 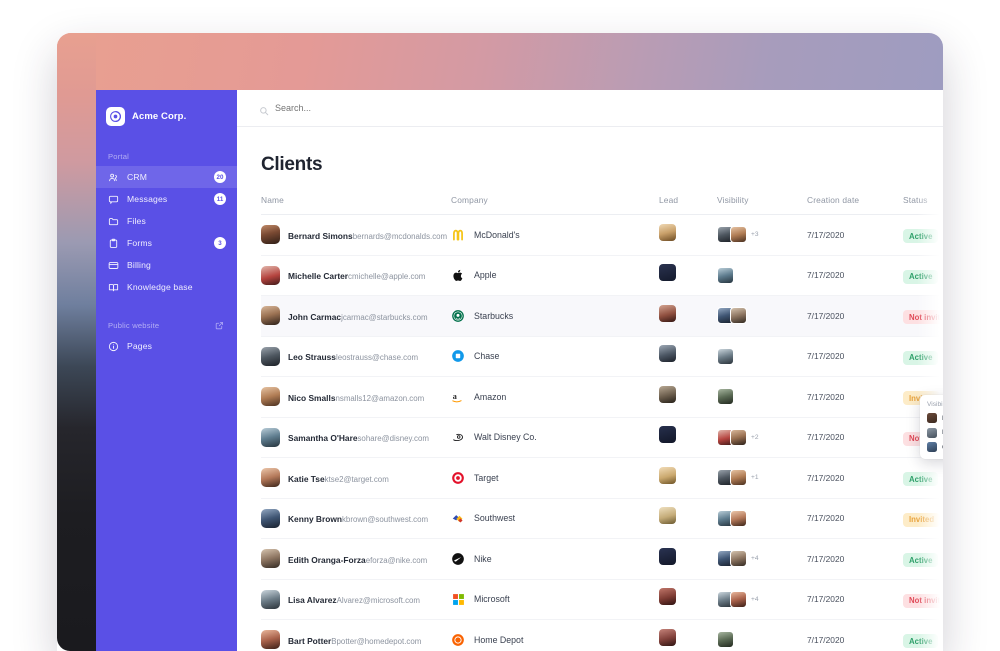 I want to click on search-container, so click(x=372, y=109).